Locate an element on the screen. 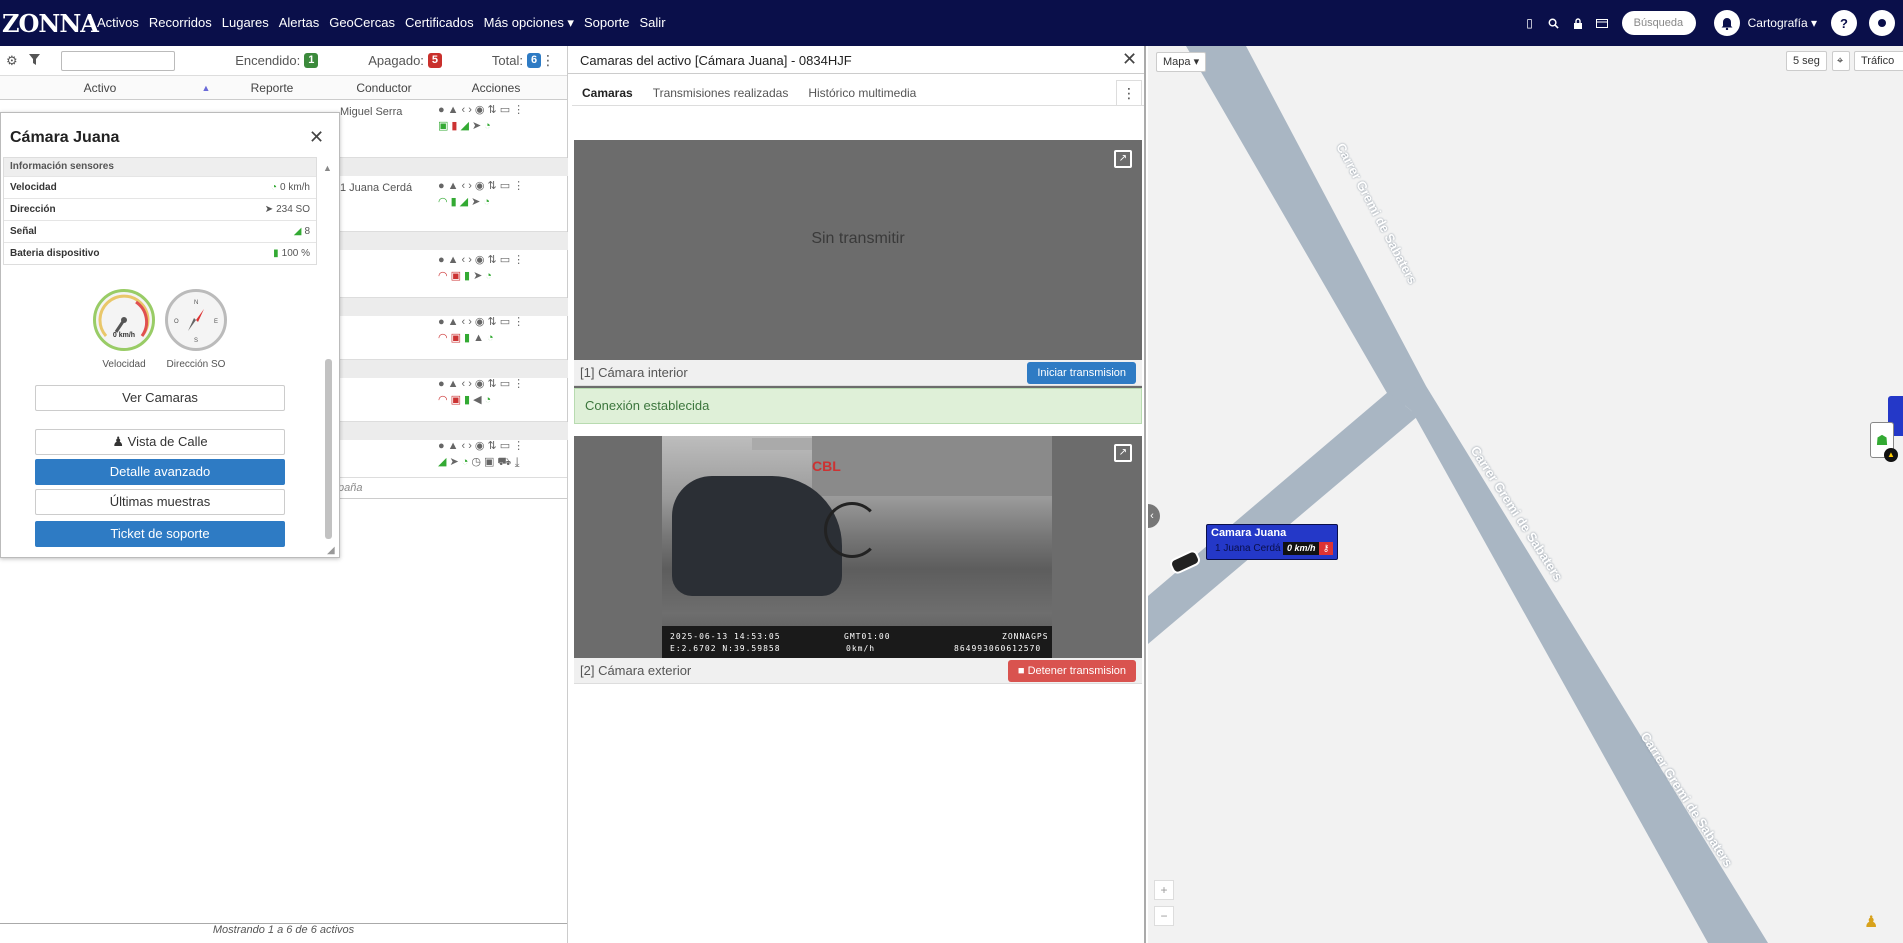  nav-alertas: Alertas is located at coordinates (299, 23).